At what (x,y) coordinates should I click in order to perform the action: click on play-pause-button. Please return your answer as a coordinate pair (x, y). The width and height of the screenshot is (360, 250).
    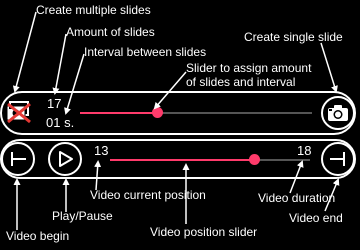
    Looking at the image, I should click on (65, 159).